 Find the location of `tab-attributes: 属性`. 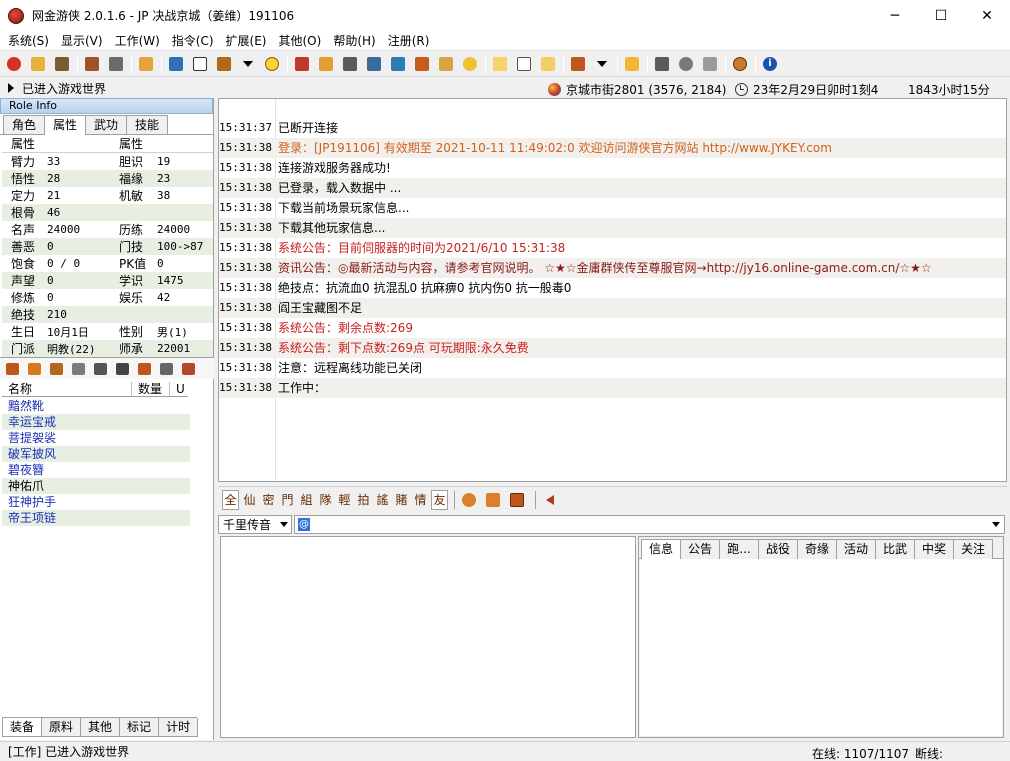

tab-attributes: 属性 is located at coordinates (65, 125).